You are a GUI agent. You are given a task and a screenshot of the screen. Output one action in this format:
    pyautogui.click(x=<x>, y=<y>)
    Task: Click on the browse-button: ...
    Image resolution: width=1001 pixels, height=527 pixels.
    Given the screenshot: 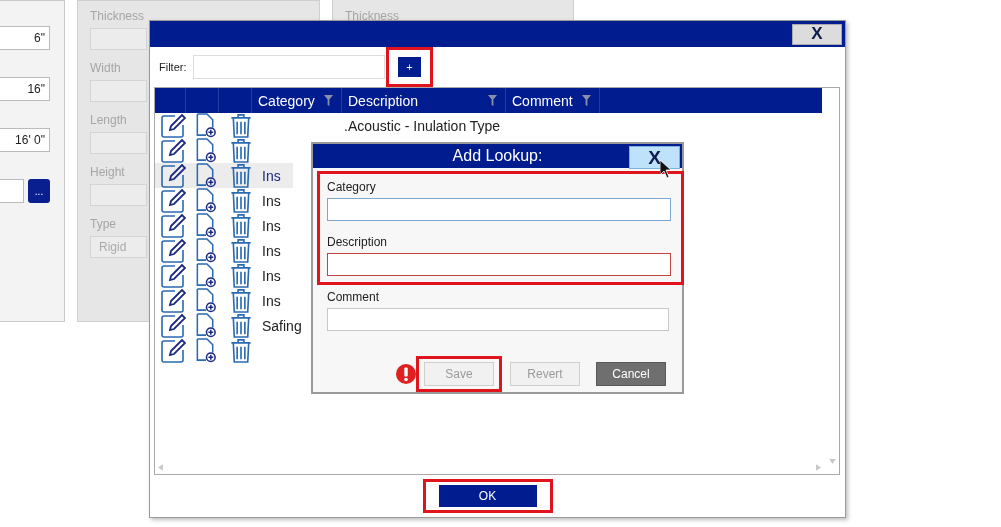 What is the action you would take?
    pyautogui.click(x=39, y=191)
    